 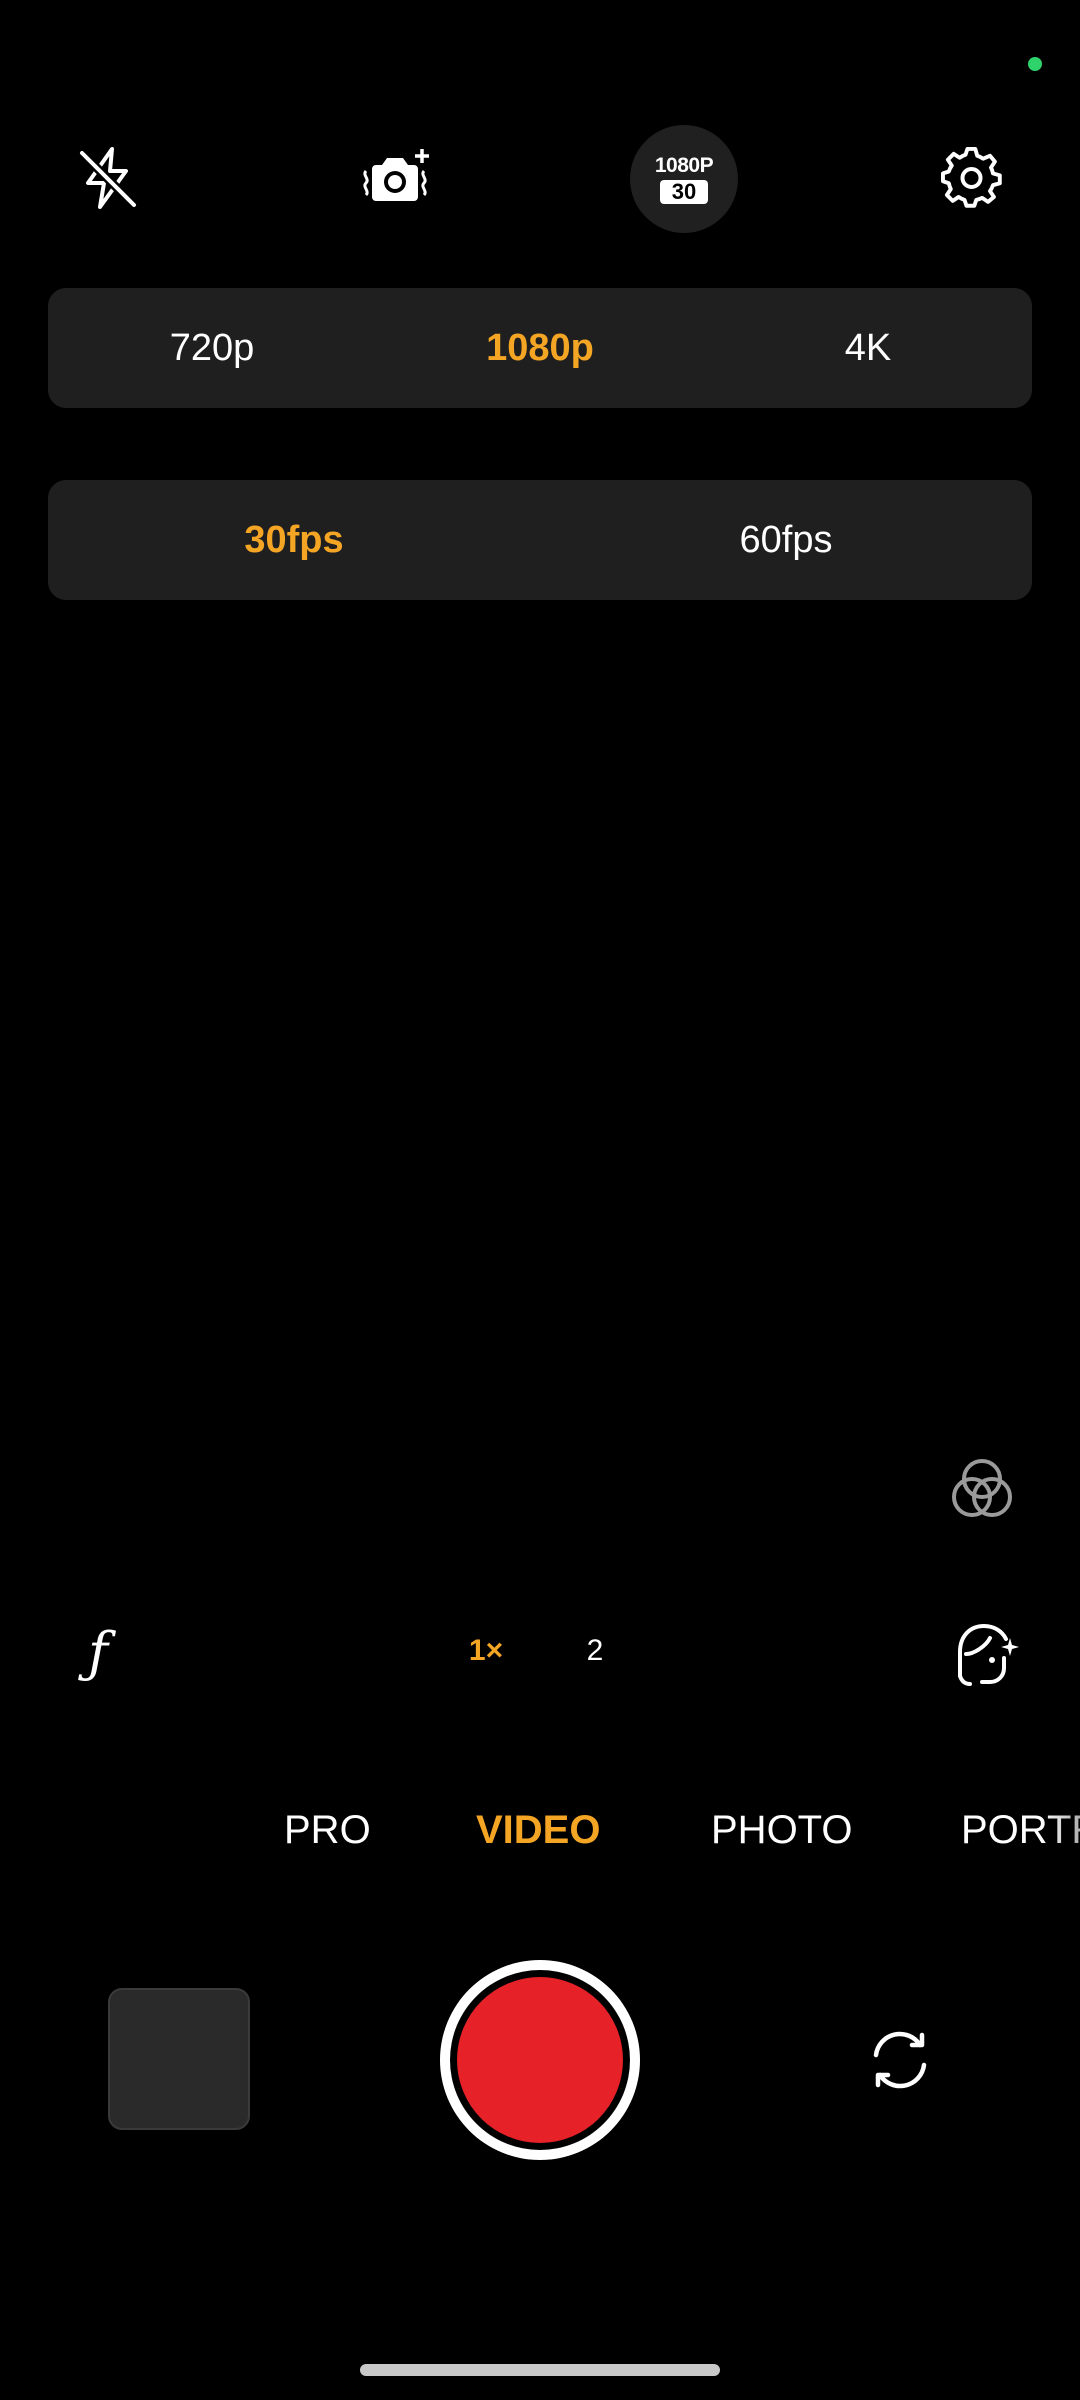 I want to click on home-indicator, so click(x=540, y=2370).